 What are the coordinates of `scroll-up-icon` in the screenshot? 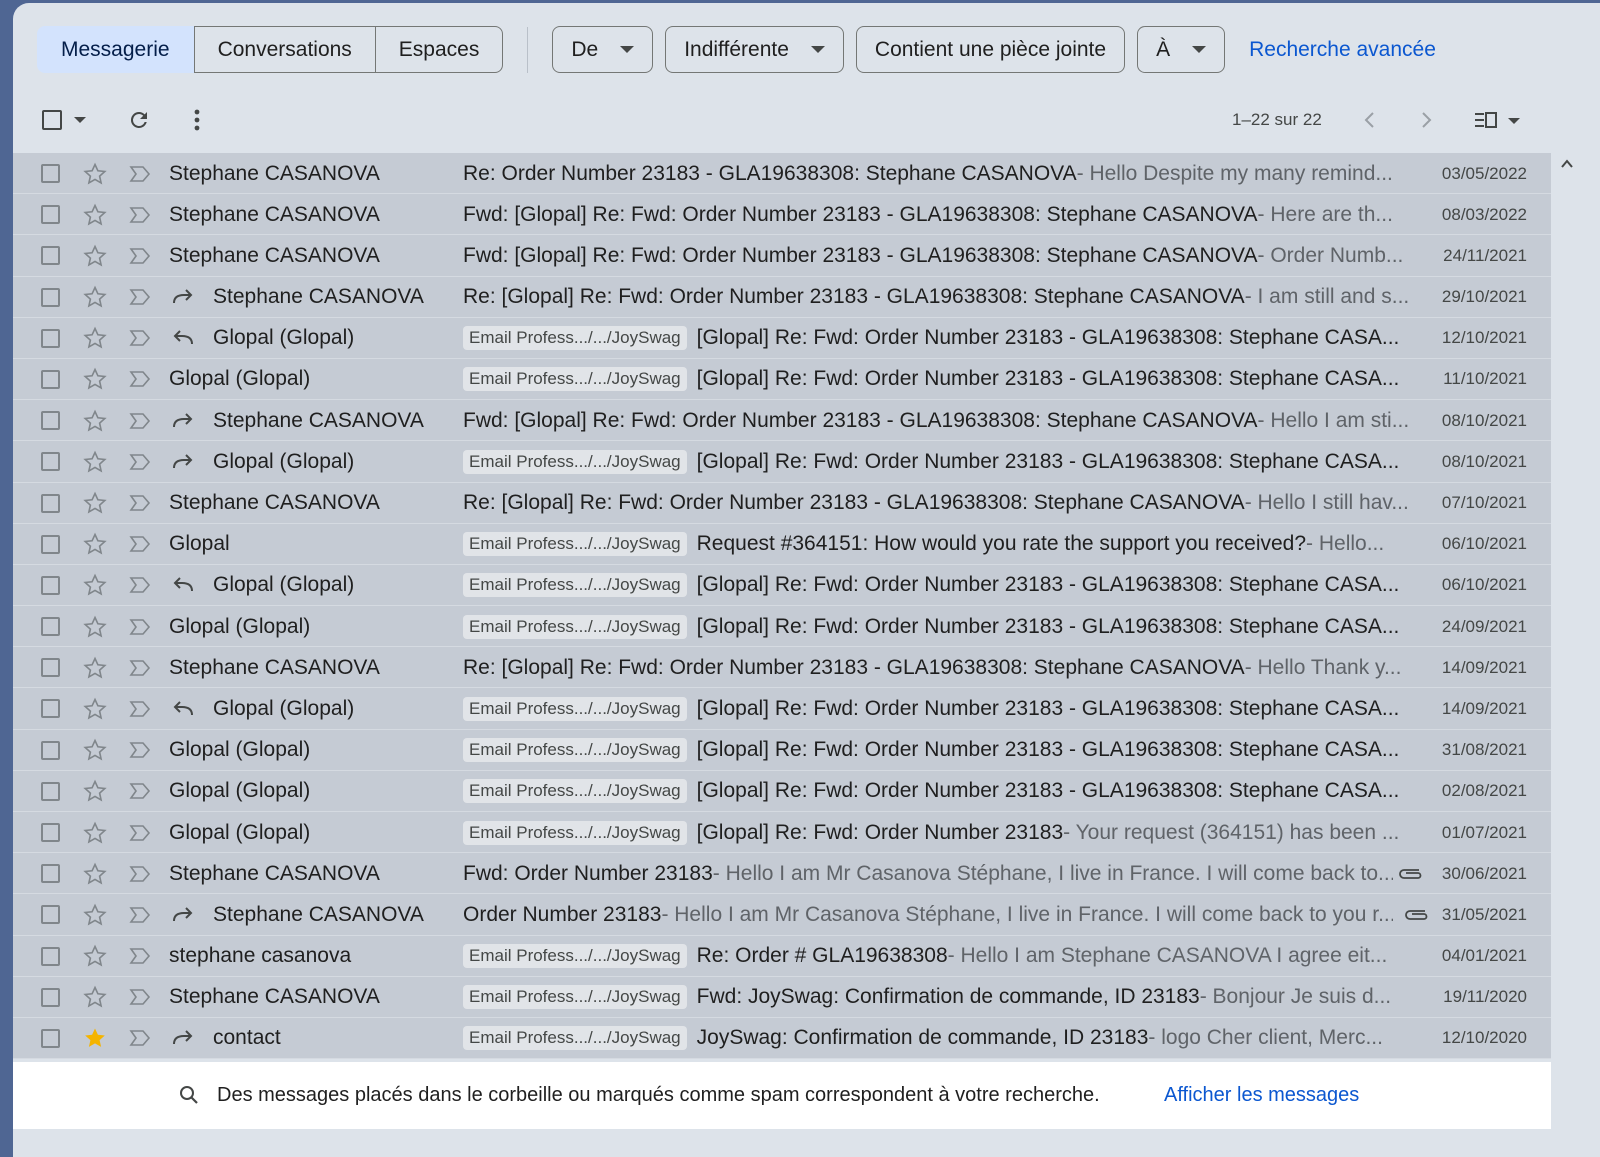 It's located at (1567, 164).